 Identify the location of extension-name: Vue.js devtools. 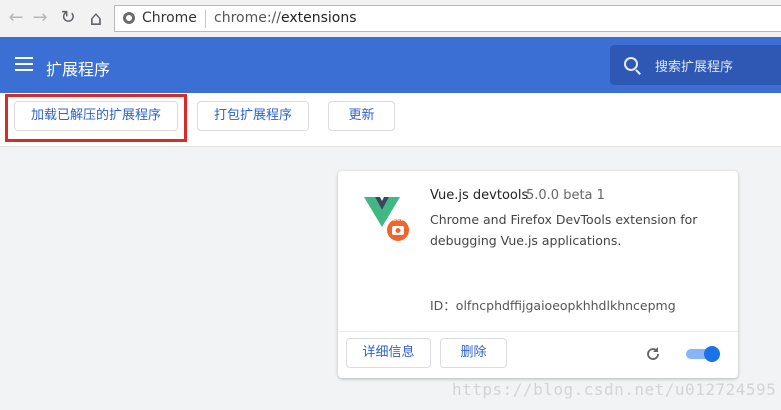
(479, 195).